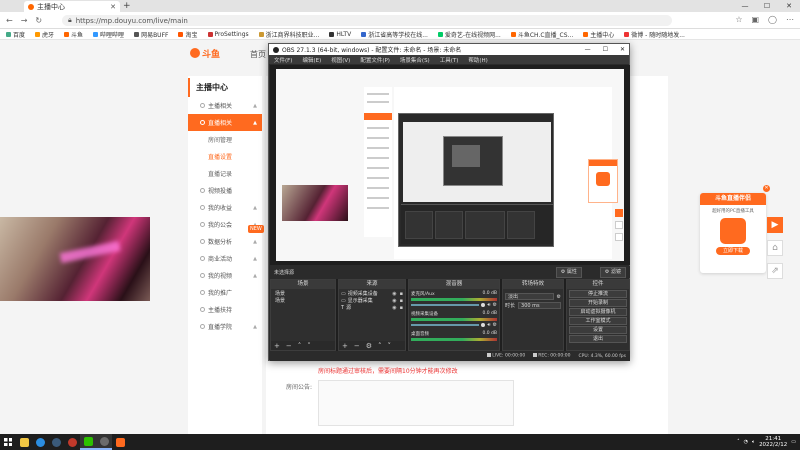 Image resolution: width=800 pixels, height=450 pixels. What do you see at coordinates (775, 225) in the screenshot?
I see `float-live-icon: ▶` at bounding box center [775, 225].